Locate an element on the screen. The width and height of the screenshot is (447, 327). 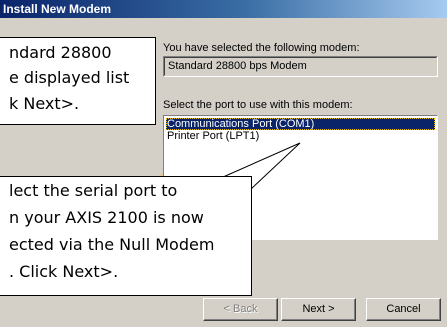
callout-top: ndard 28800 e displayed list k Next>. is located at coordinates (78, 81).